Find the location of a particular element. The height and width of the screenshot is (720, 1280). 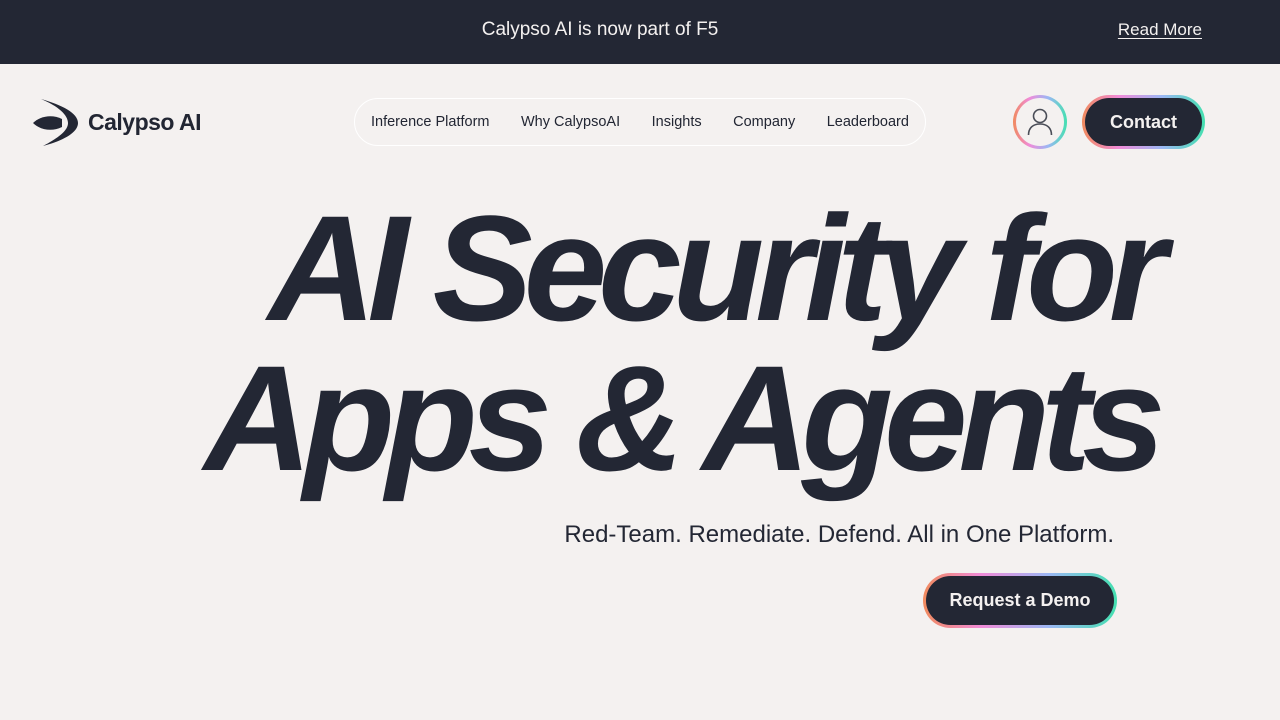

nav-item-insights: Insights is located at coordinates (677, 122).